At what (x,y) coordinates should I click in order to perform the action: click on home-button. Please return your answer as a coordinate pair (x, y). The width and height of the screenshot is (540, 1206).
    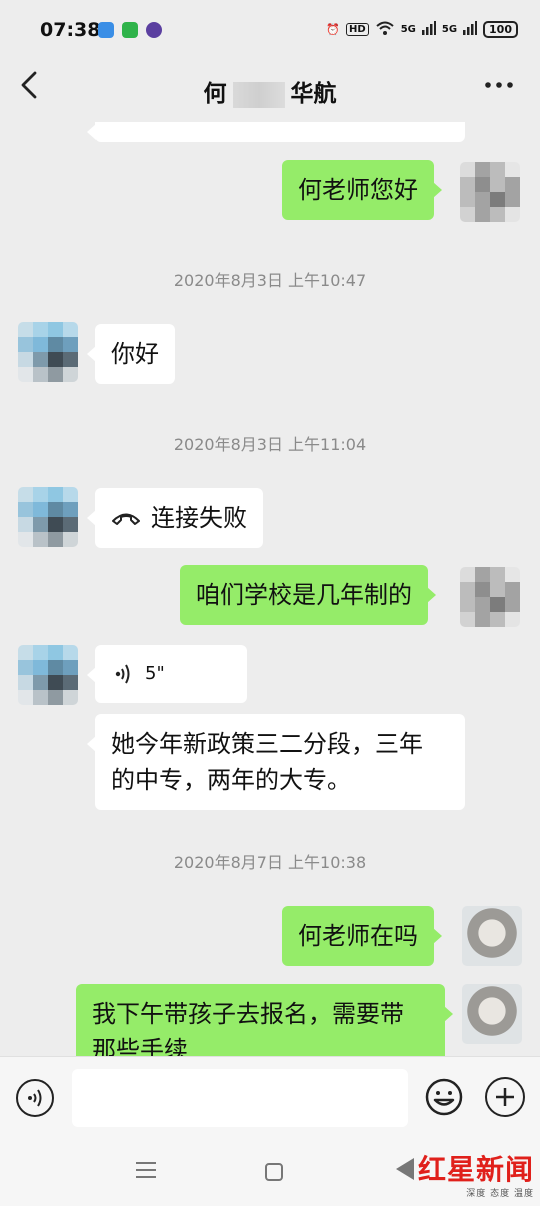
    Looking at the image, I should click on (274, 1172).